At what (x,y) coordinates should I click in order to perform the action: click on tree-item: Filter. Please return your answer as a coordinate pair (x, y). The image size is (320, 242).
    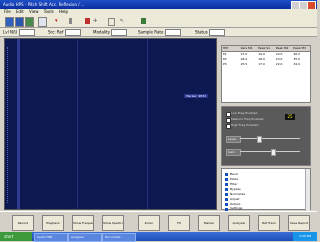
    Looking at the image, I should click on (233, 184).